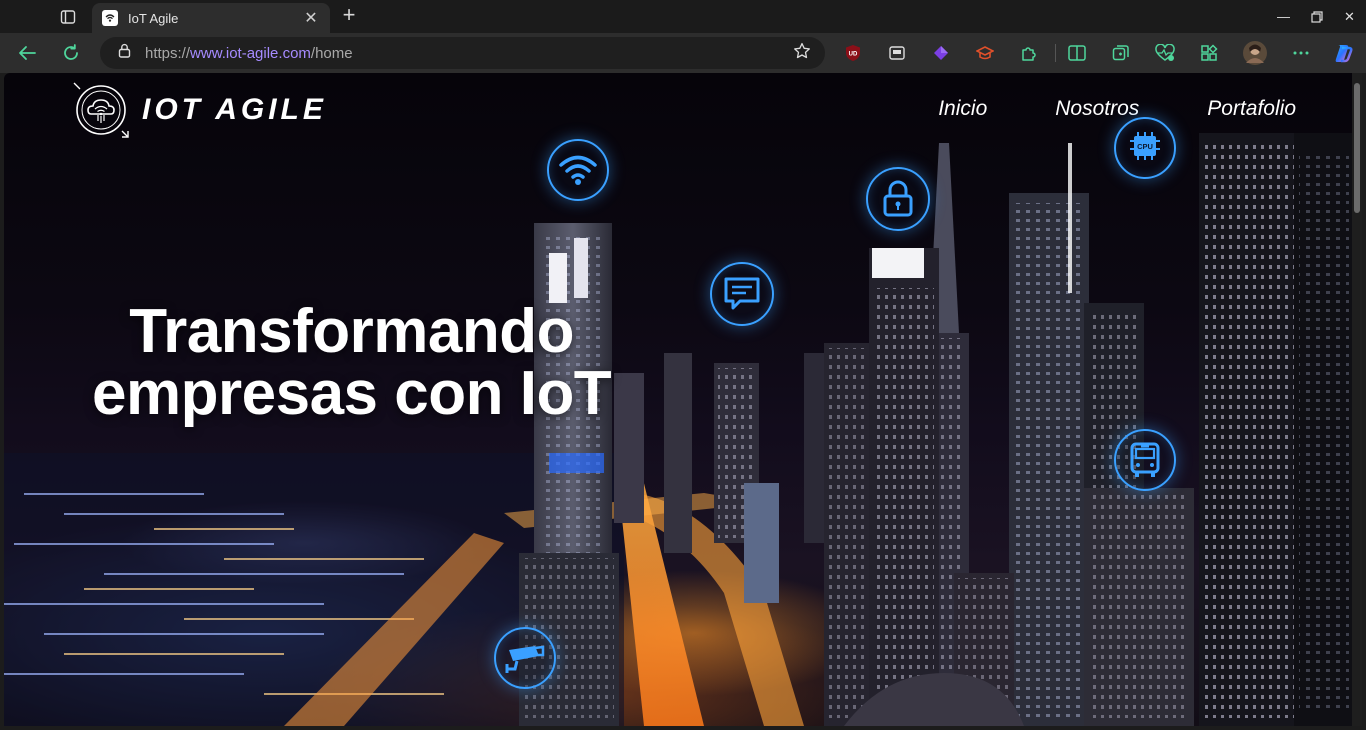 The image size is (1366, 730). What do you see at coordinates (249, 53) in the screenshot?
I see `url-text: https://www.iot-agile.com/home` at bounding box center [249, 53].